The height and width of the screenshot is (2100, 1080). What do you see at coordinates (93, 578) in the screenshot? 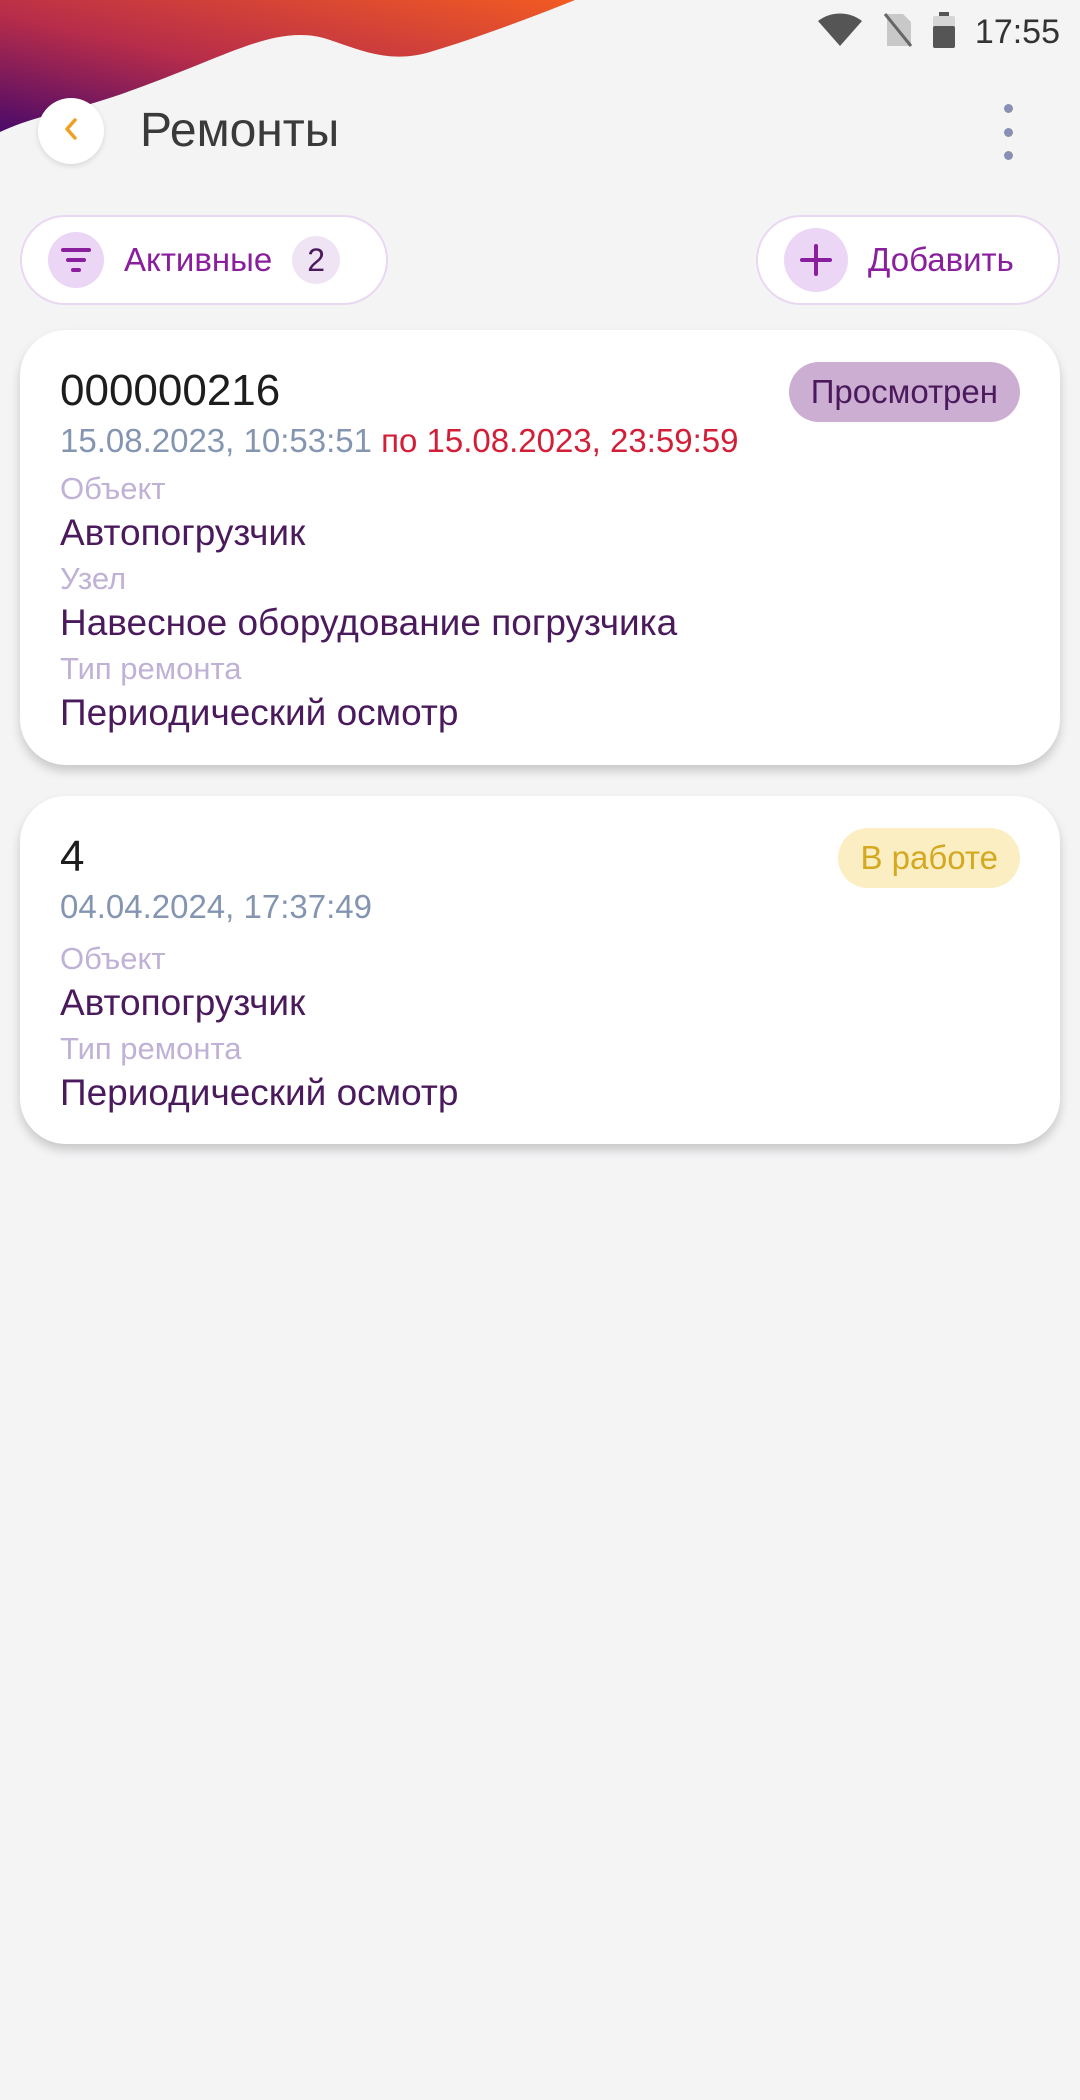
I see `node-label: Узел` at bounding box center [93, 578].